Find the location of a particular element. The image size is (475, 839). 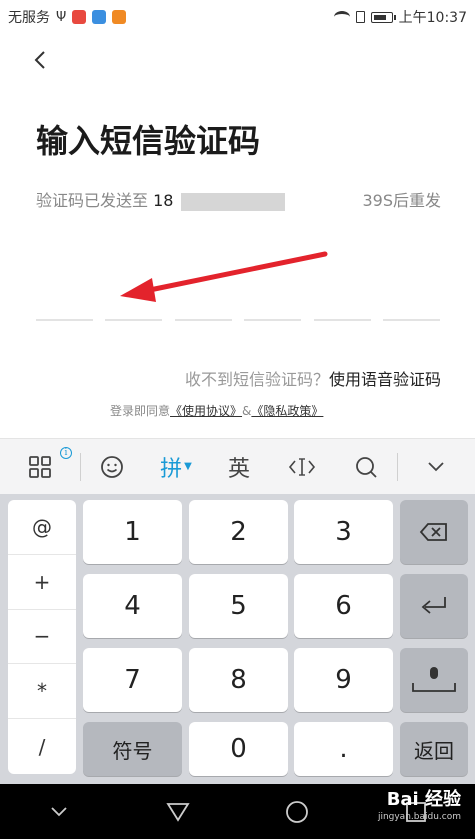

baidu-jingyan-watermark: Bai 经验 jingyan.baidu.com is located at coordinates (419, 806).